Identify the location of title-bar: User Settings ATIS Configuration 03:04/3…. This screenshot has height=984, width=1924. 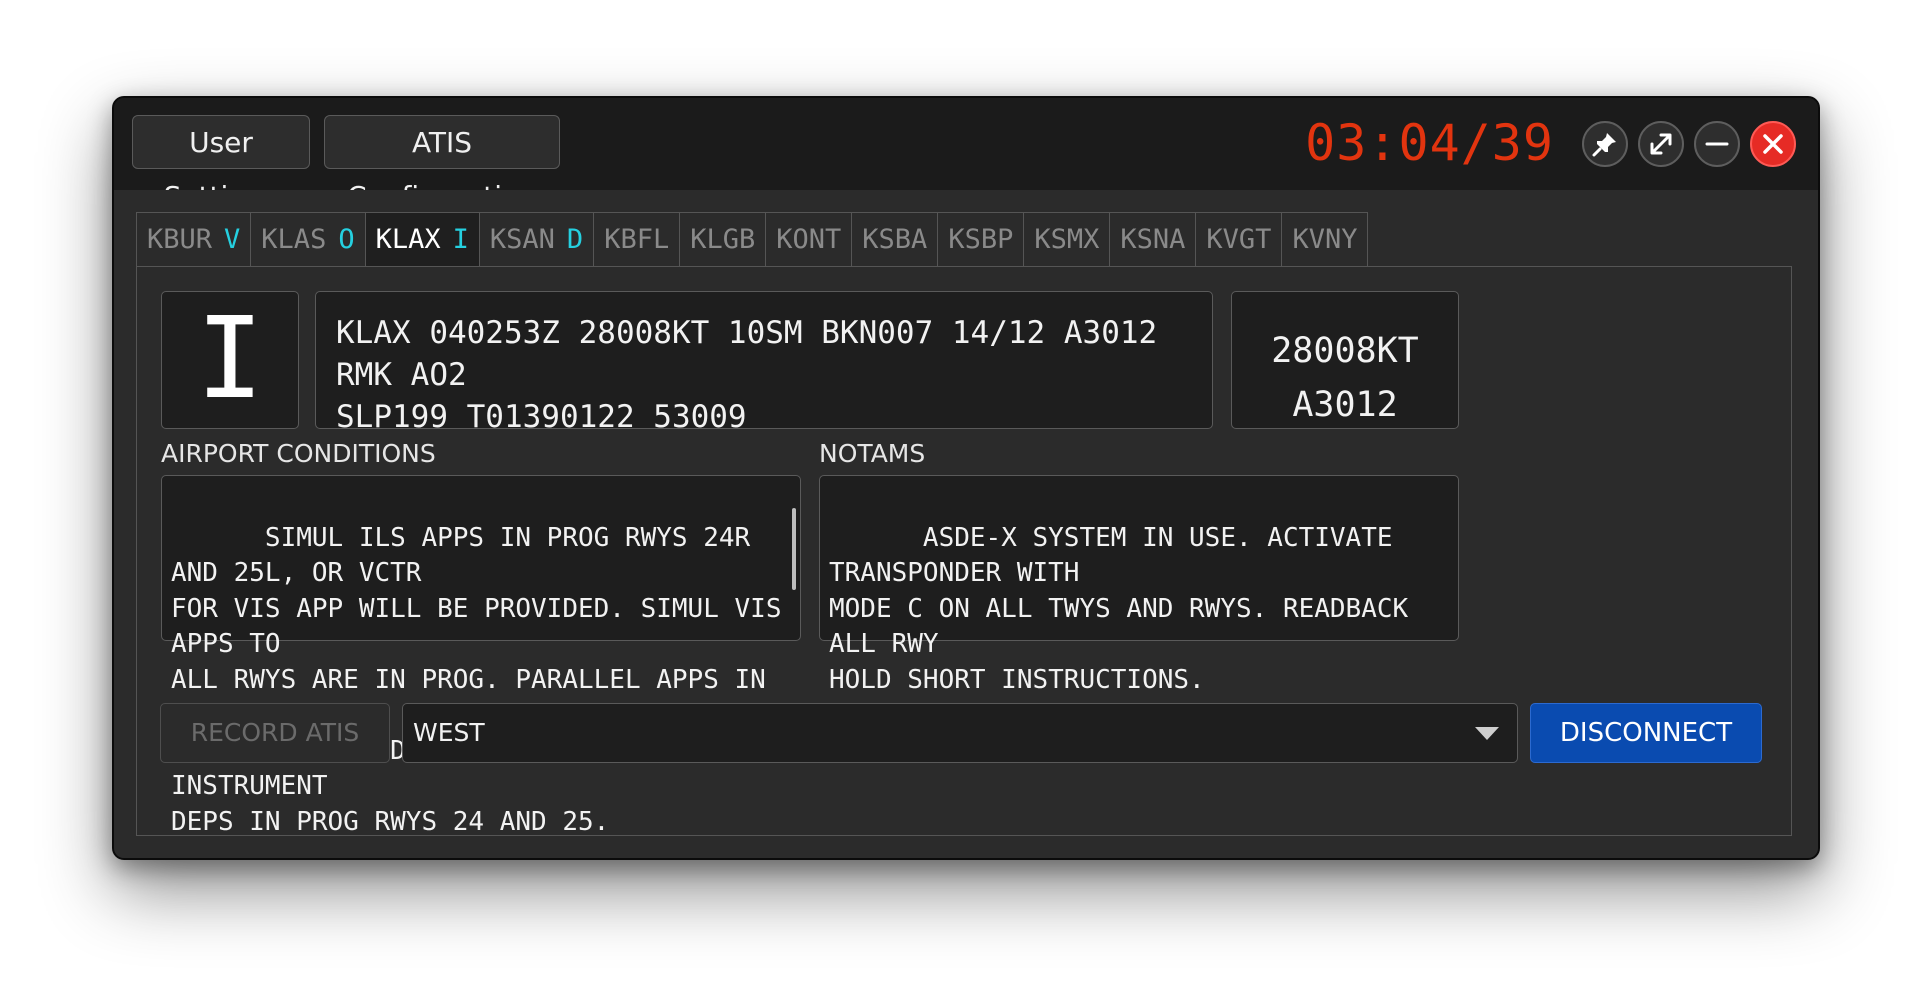
(966, 155).